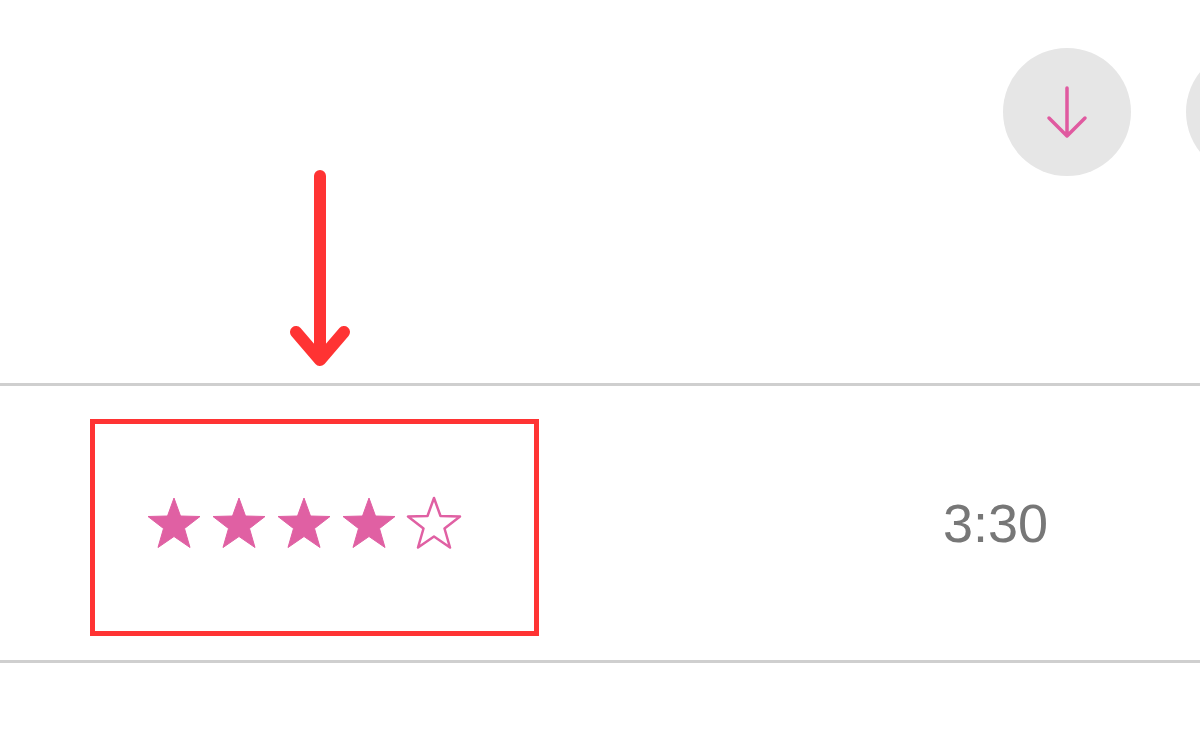 The image size is (1200, 734). I want to click on duration: 3:30, so click(996, 523).